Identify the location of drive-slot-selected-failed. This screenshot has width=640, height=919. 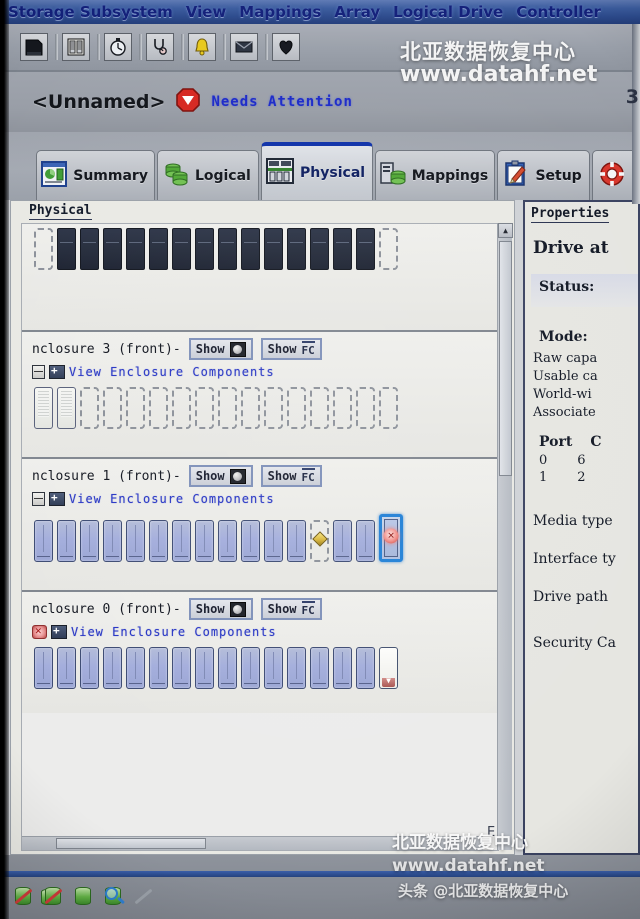
(391, 538).